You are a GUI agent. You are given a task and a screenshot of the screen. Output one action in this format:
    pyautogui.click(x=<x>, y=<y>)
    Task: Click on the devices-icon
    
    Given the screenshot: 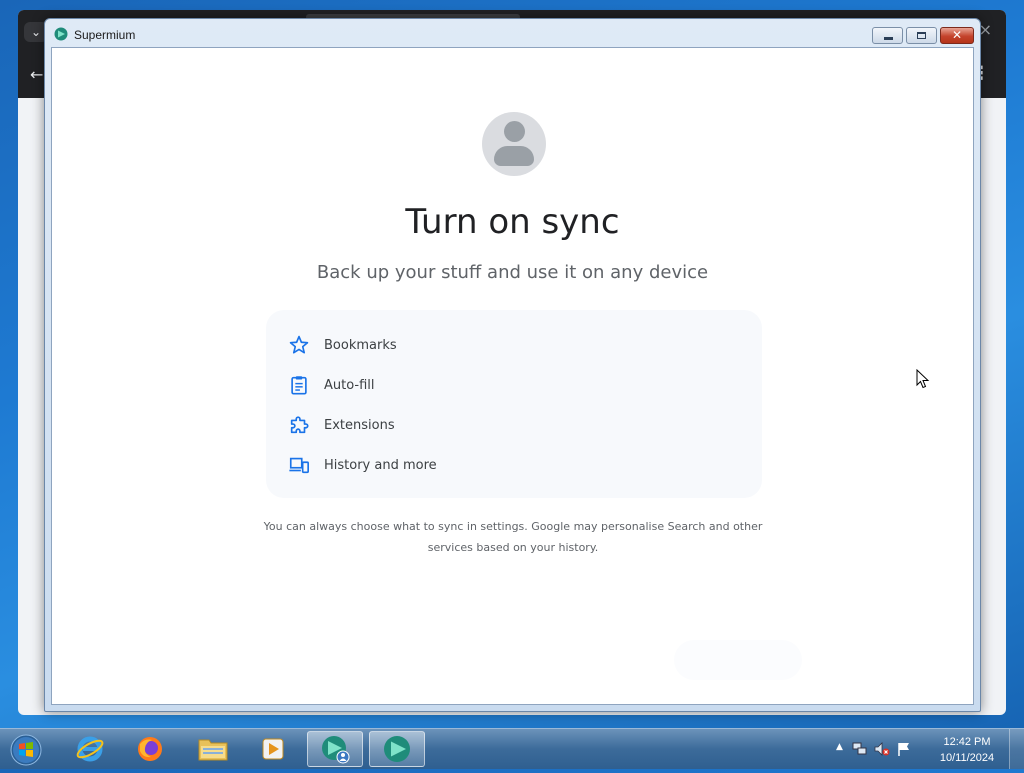 What is the action you would take?
    pyautogui.click(x=299, y=465)
    